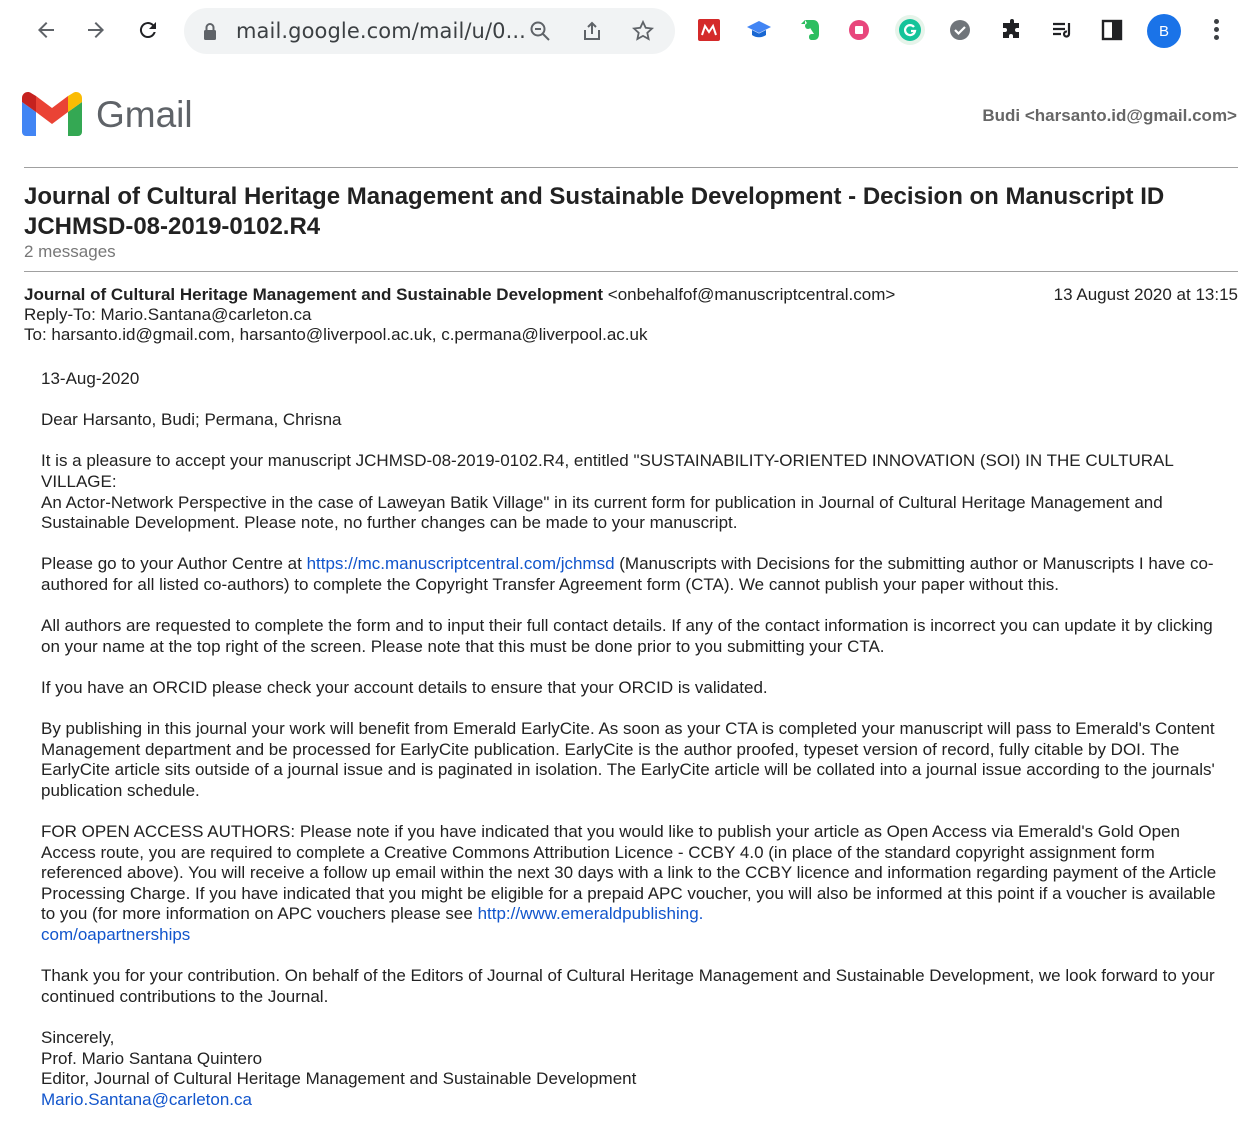  What do you see at coordinates (1112, 30) in the screenshot?
I see `side-panel-icon` at bounding box center [1112, 30].